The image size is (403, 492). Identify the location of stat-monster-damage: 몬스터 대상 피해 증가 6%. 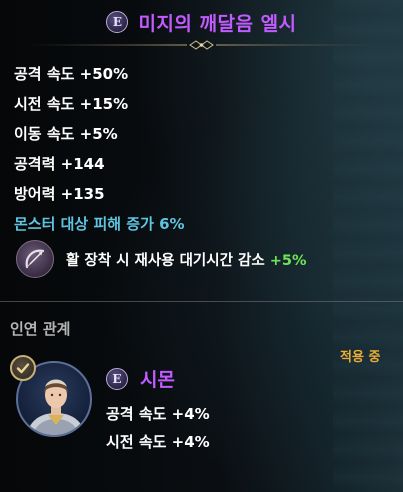
(99, 224).